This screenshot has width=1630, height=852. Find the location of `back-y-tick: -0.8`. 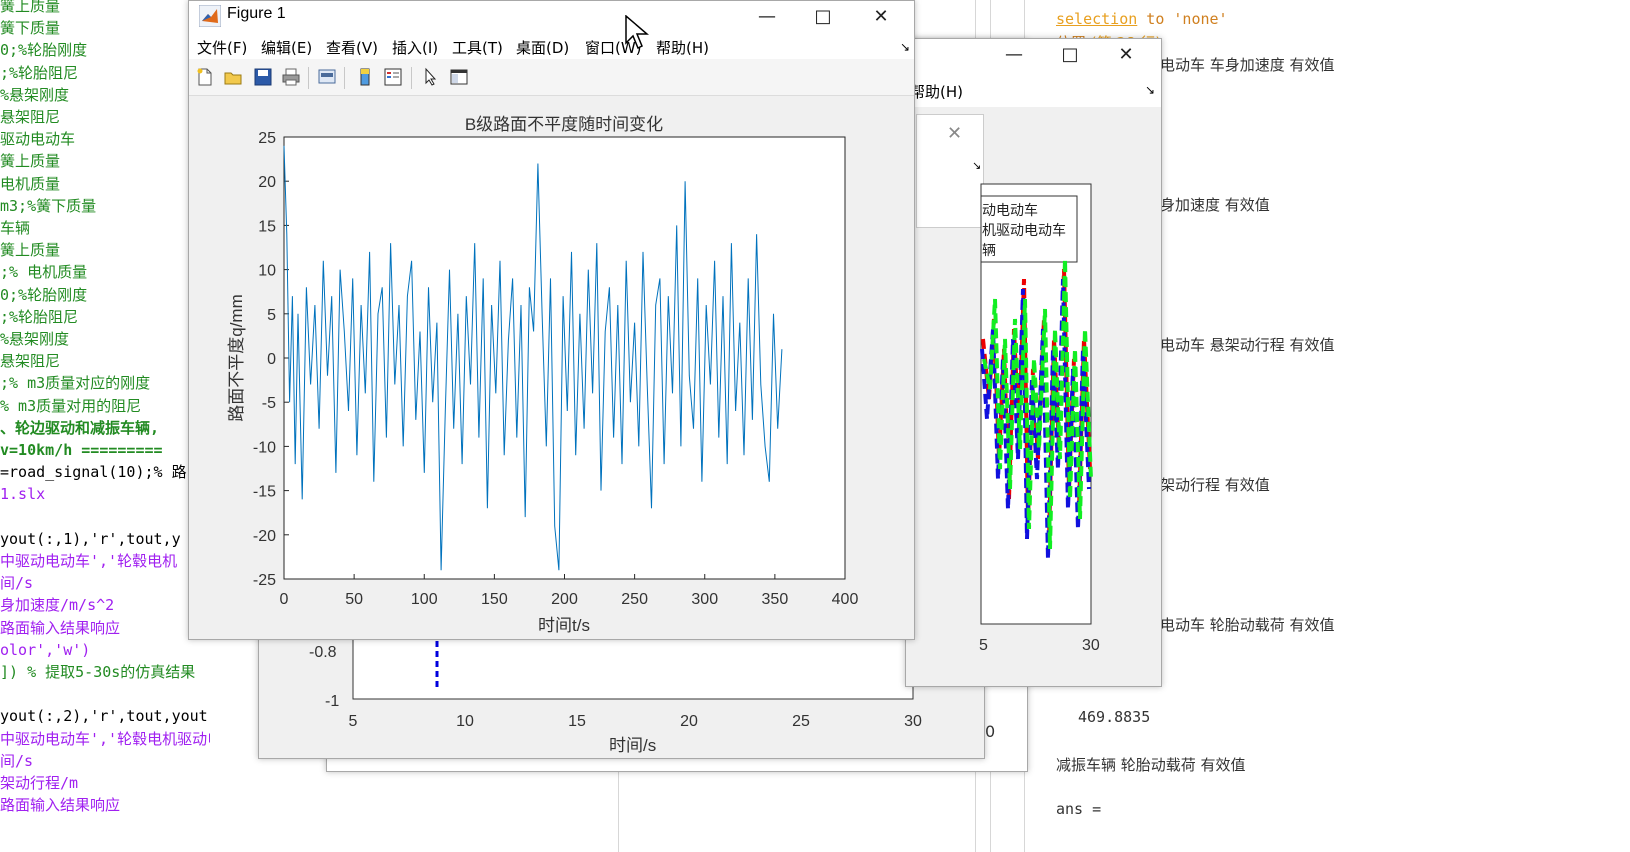

back-y-tick: -0.8 is located at coordinates (323, 652).